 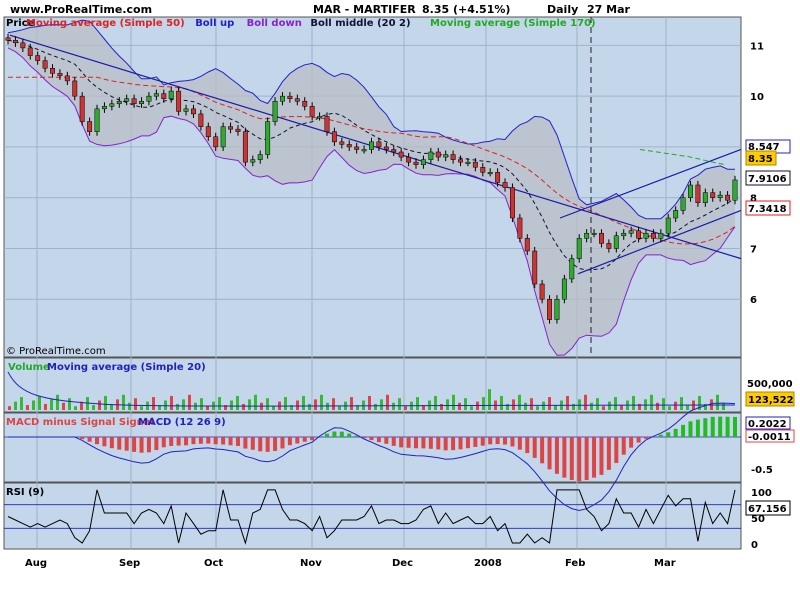 I want to click on boll-mid-tag: 7.9106, so click(x=767, y=179).